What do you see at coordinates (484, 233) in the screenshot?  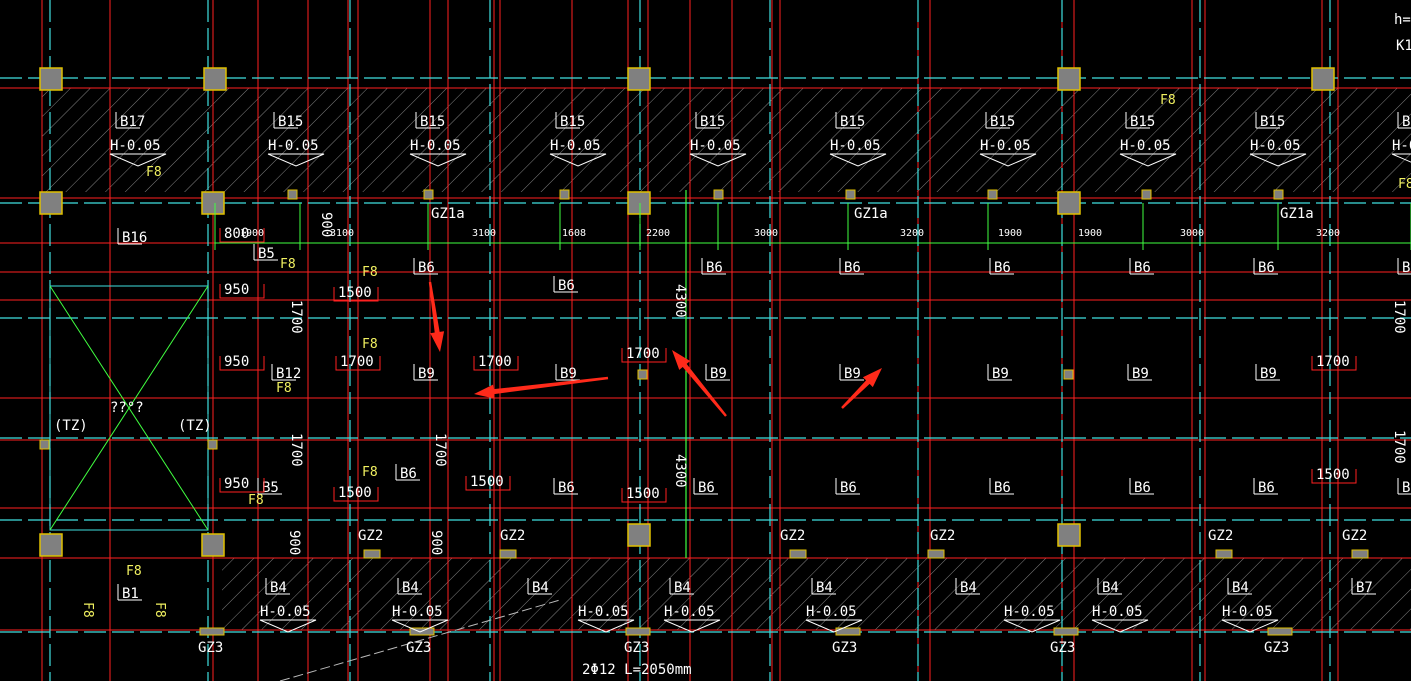 I see `dim-value: 3100` at bounding box center [484, 233].